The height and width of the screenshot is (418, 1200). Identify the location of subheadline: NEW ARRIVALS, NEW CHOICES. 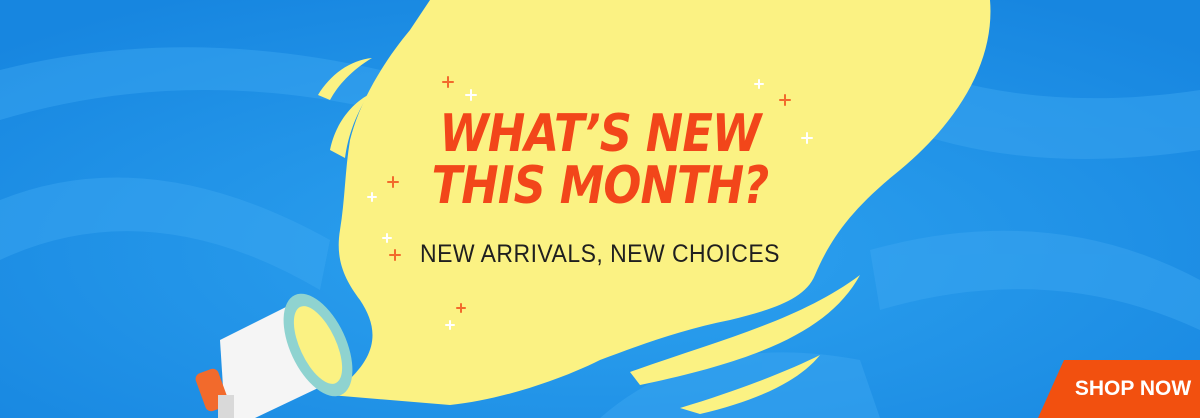
(600, 254).